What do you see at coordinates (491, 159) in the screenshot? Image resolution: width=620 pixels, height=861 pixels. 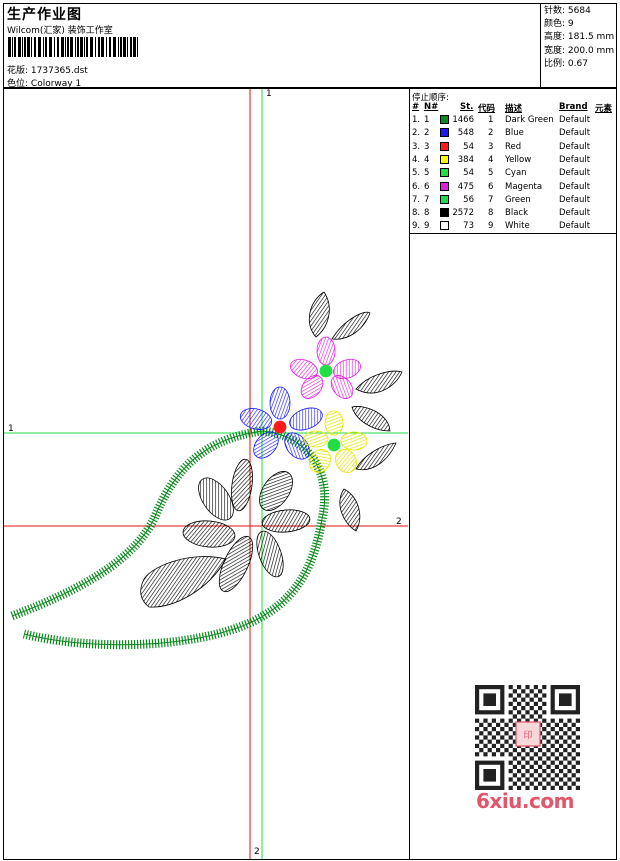 I see `cell-code: 4` at bounding box center [491, 159].